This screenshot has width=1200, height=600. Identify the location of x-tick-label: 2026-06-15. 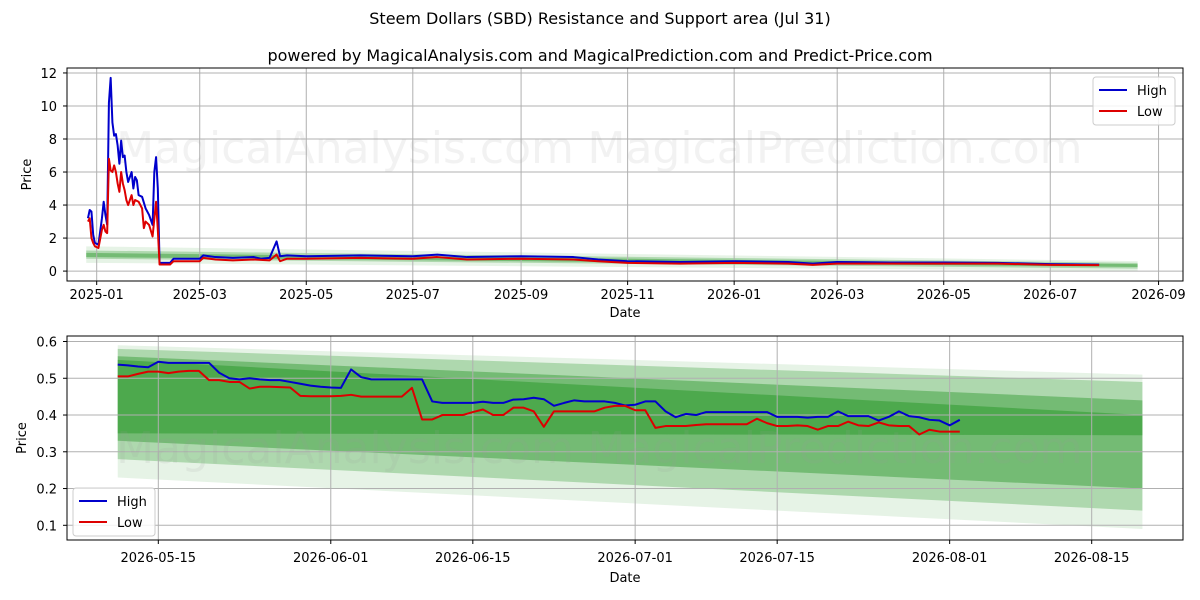
(473, 558).